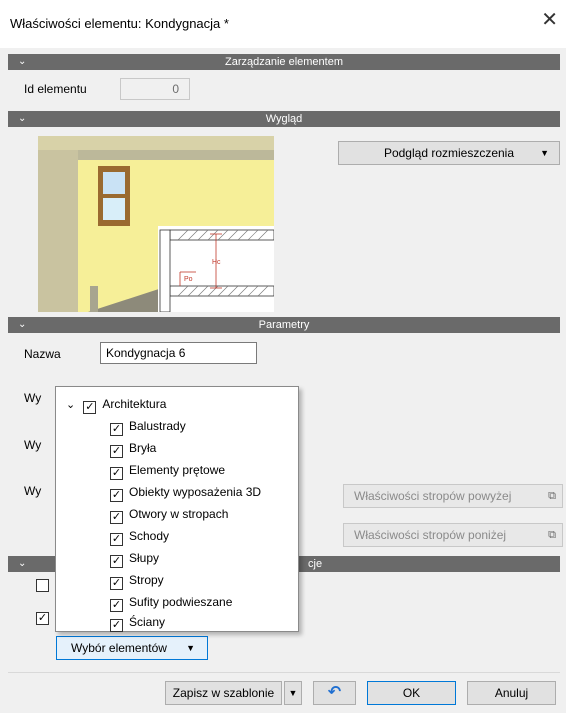  I want to click on floors-below-button: Właściwości stropów poniżej ⧉, so click(453, 535).